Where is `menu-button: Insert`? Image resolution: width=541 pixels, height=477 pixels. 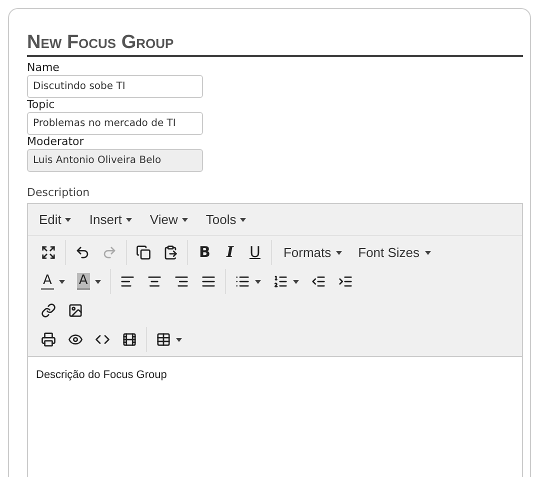 menu-button: Insert is located at coordinates (110, 219).